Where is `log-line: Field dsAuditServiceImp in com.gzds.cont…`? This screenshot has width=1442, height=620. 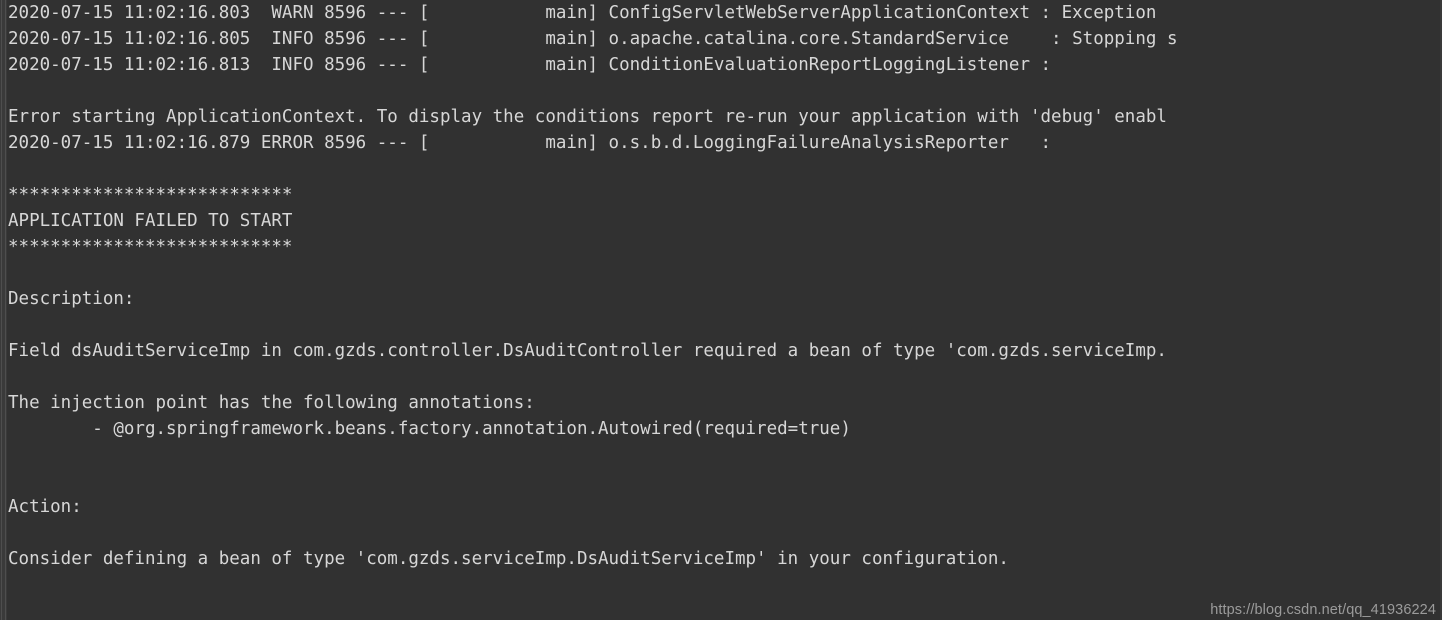 log-line: Field dsAuditServiceImp in com.gzds.cont… is located at coordinates (587, 351).